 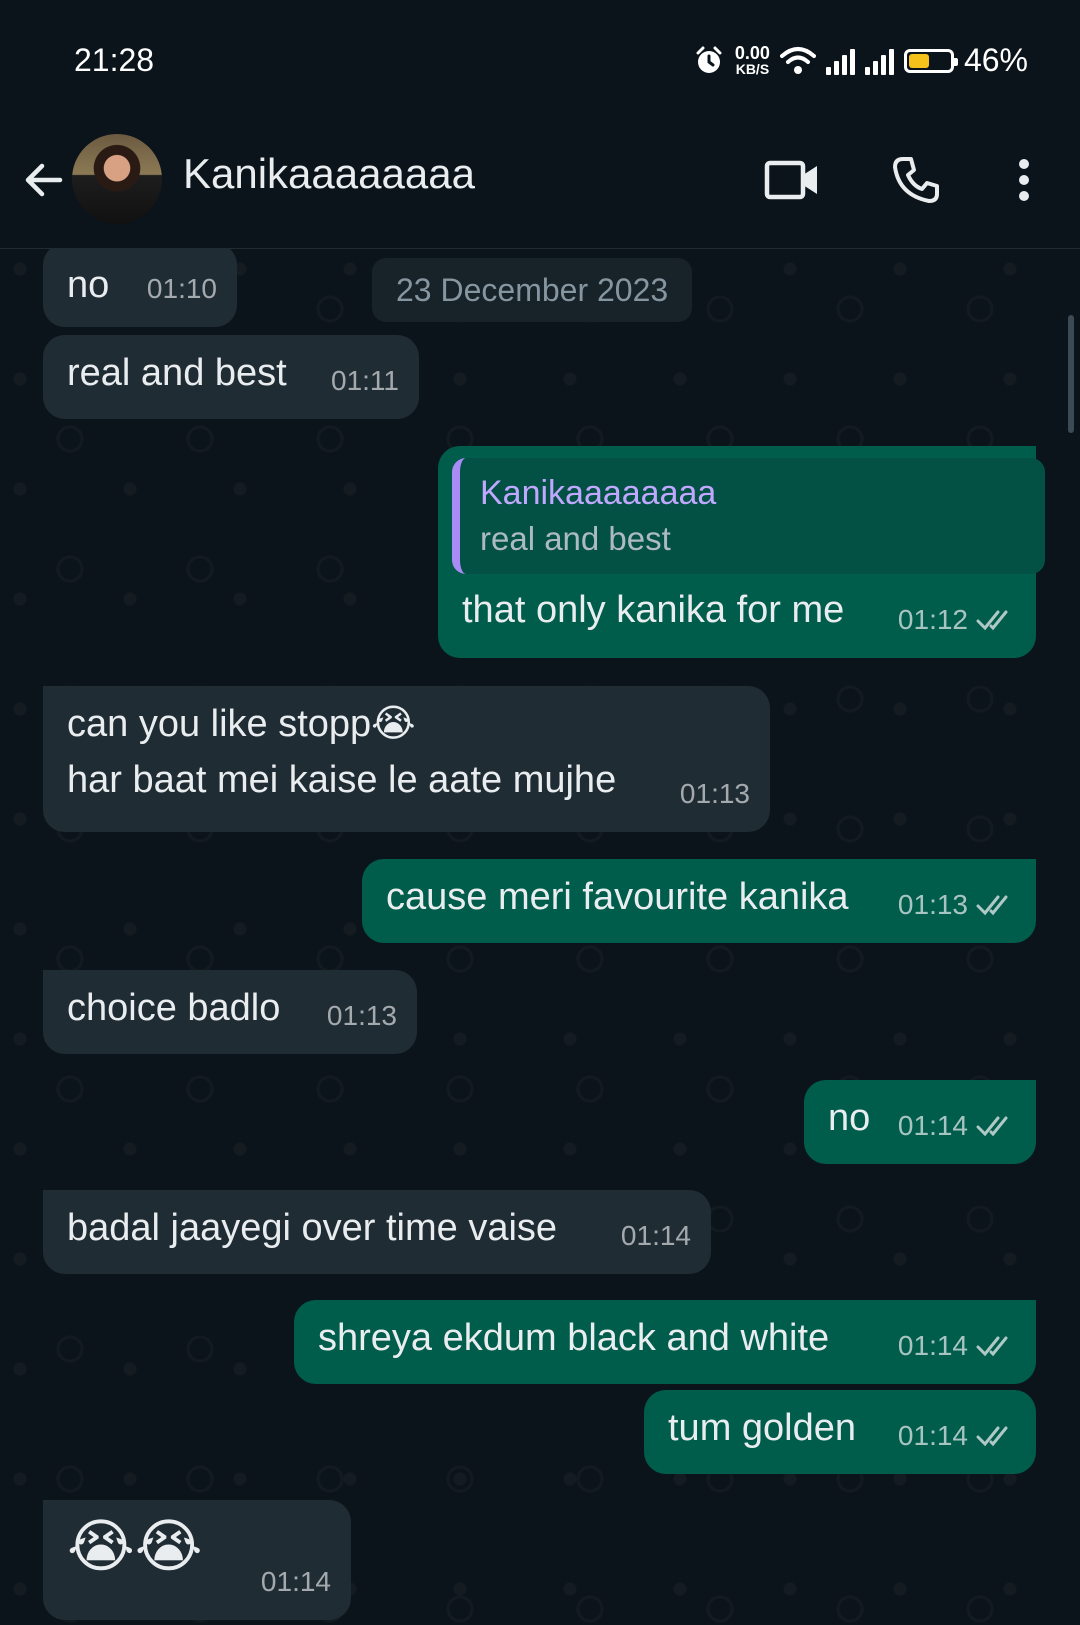 What do you see at coordinates (312, 1228) in the screenshot?
I see `message-text: badal jaayegi over time vaise` at bounding box center [312, 1228].